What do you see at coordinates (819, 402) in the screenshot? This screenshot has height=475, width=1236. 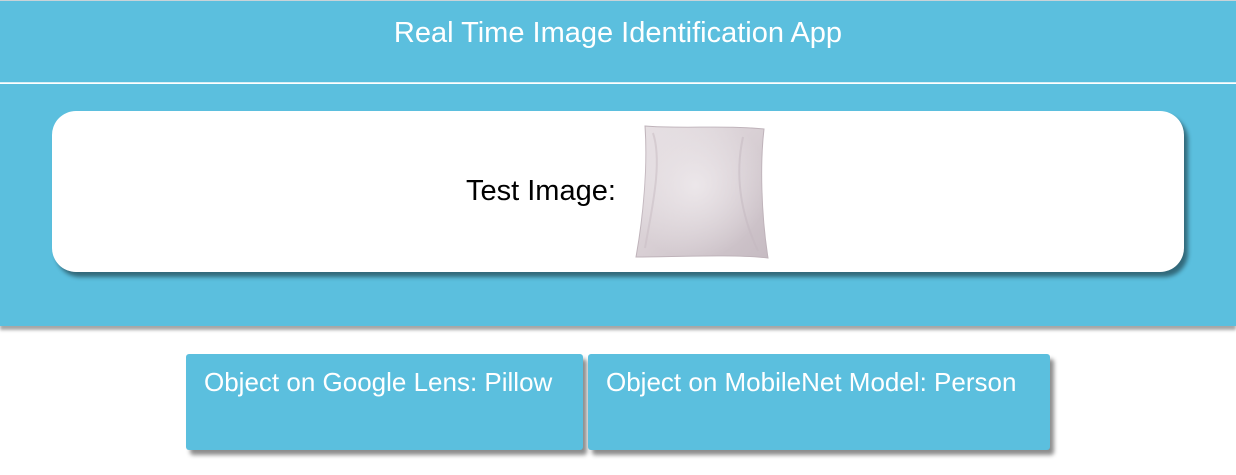 I see `mobilenet-result-button: Object on MobileNet Model: Person` at bounding box center [819, 402].